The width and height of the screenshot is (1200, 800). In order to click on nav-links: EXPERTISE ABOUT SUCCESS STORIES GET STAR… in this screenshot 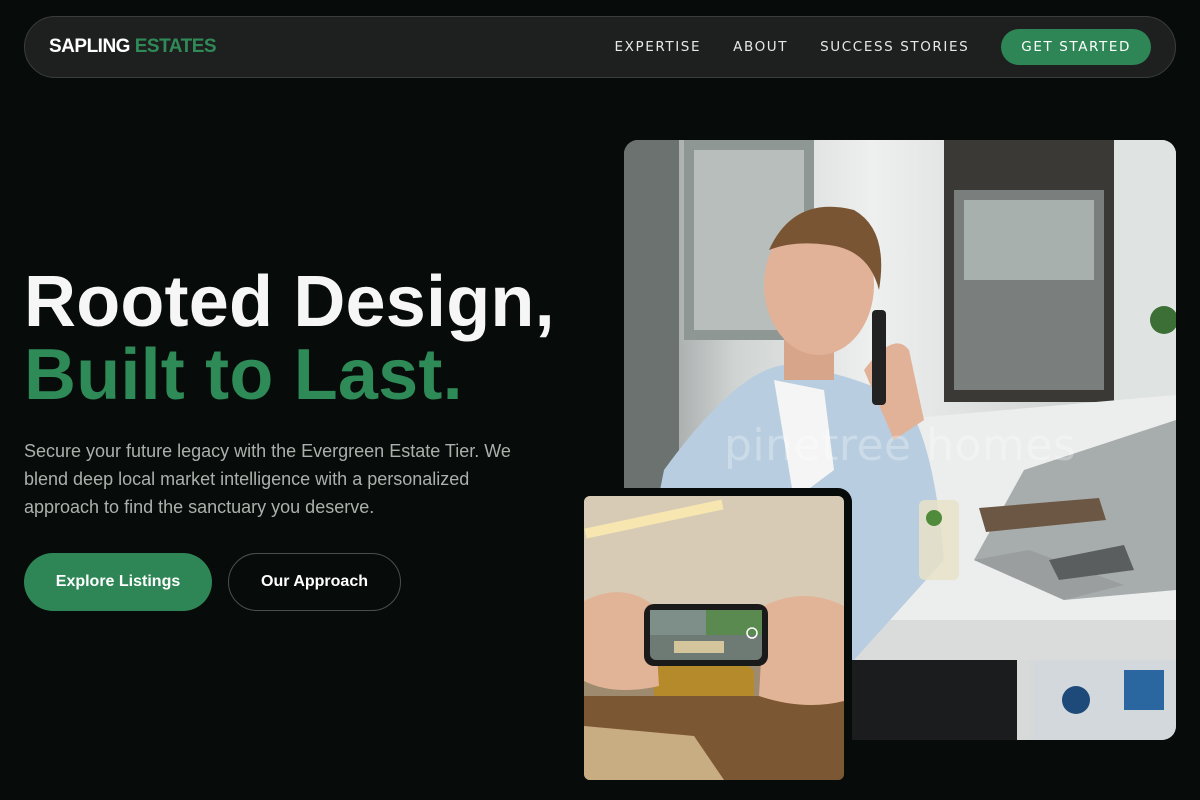, I will do `click(883, 47)`.